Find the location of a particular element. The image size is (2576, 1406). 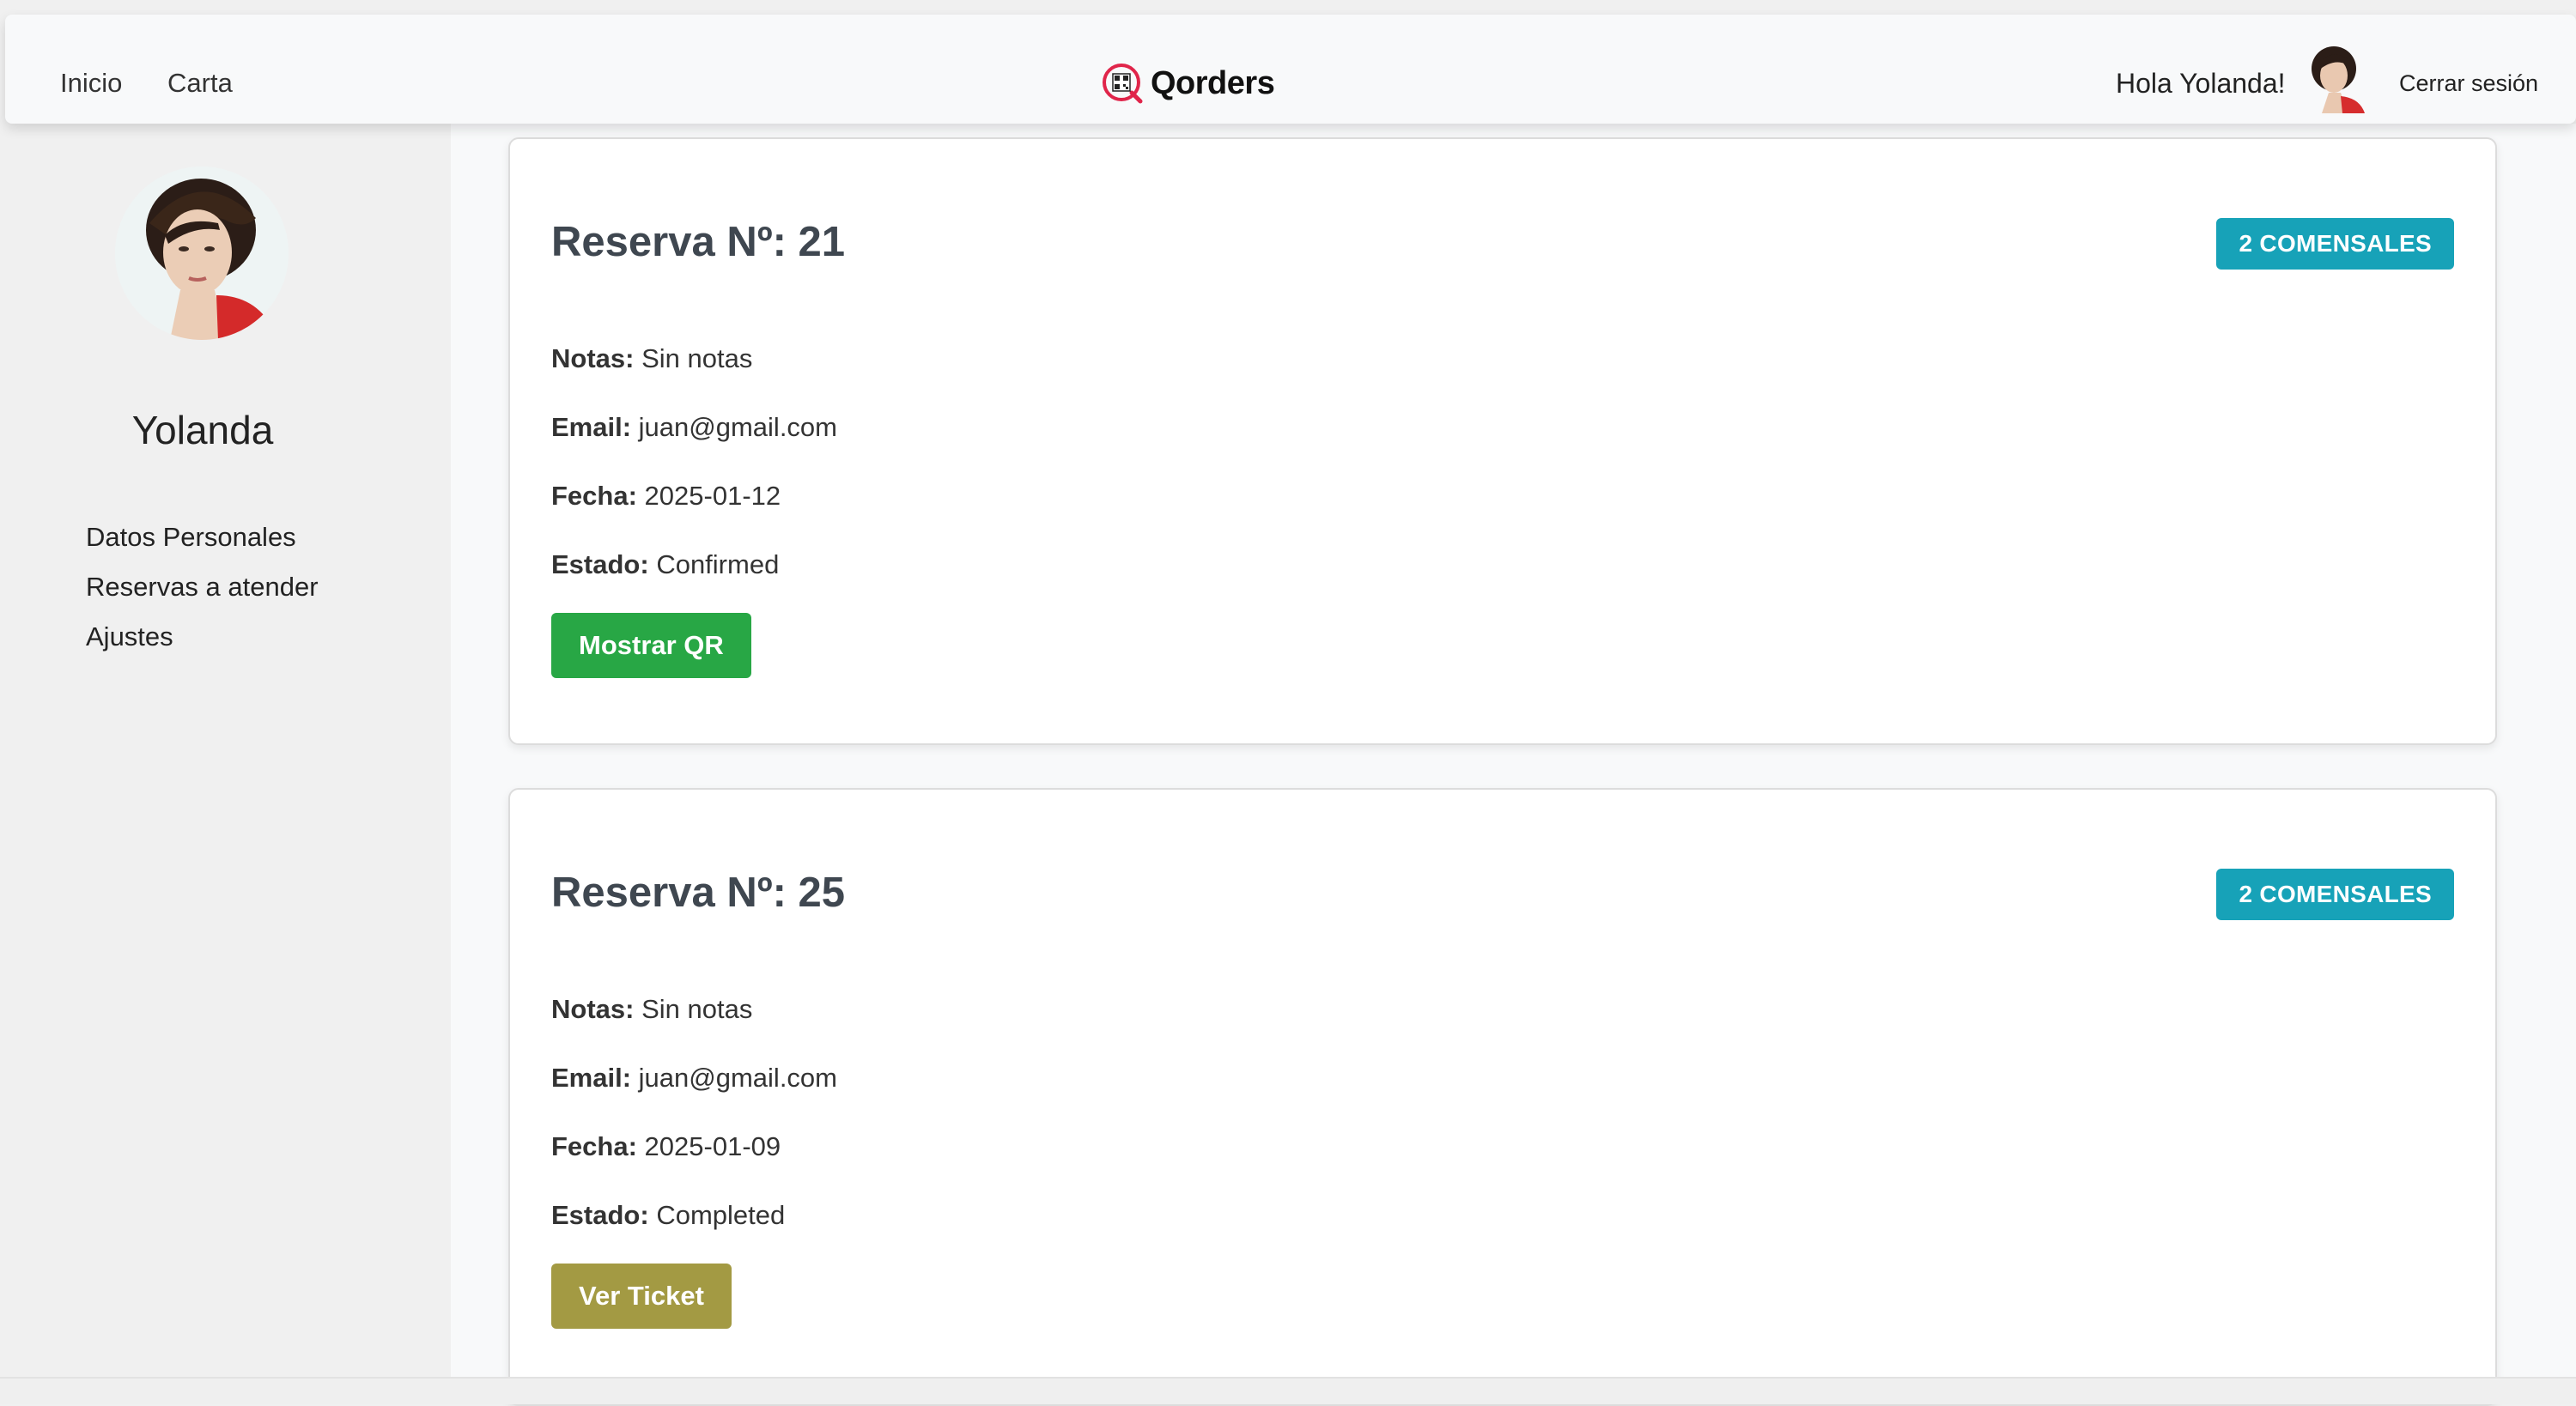

profile-avatar is located at coordinates (202, 253).